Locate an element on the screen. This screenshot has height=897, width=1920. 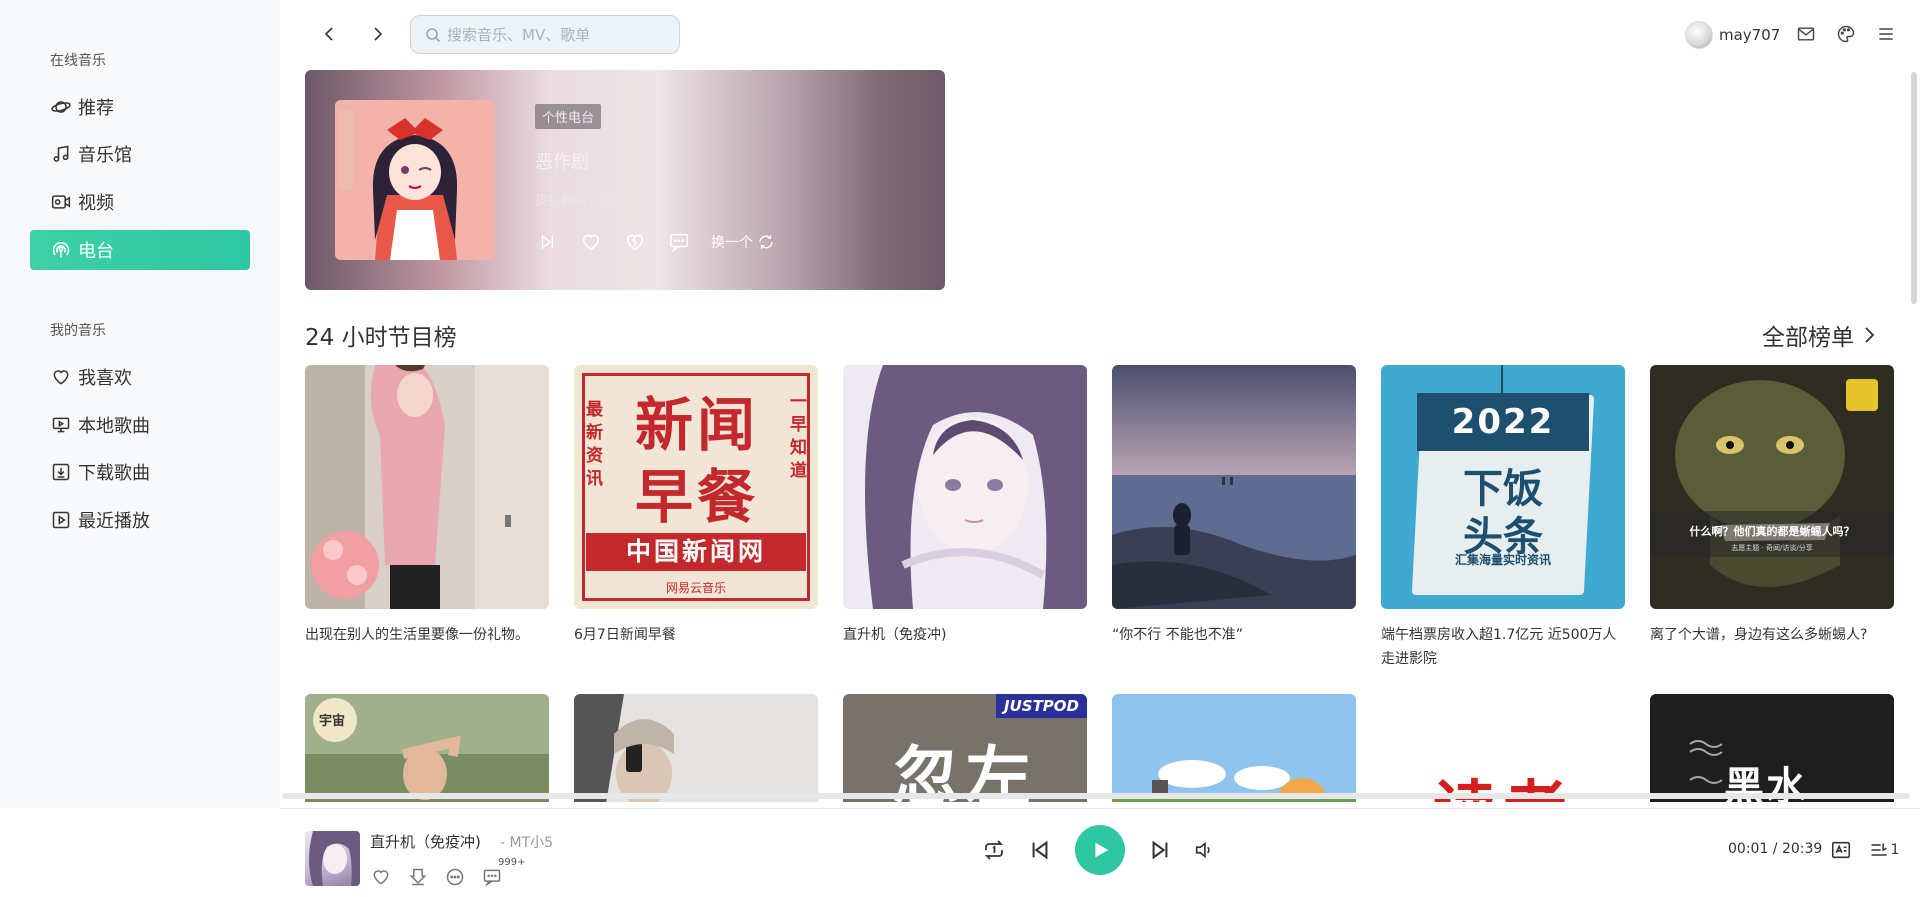
play-mode-button is located at coordinates (994, 850).